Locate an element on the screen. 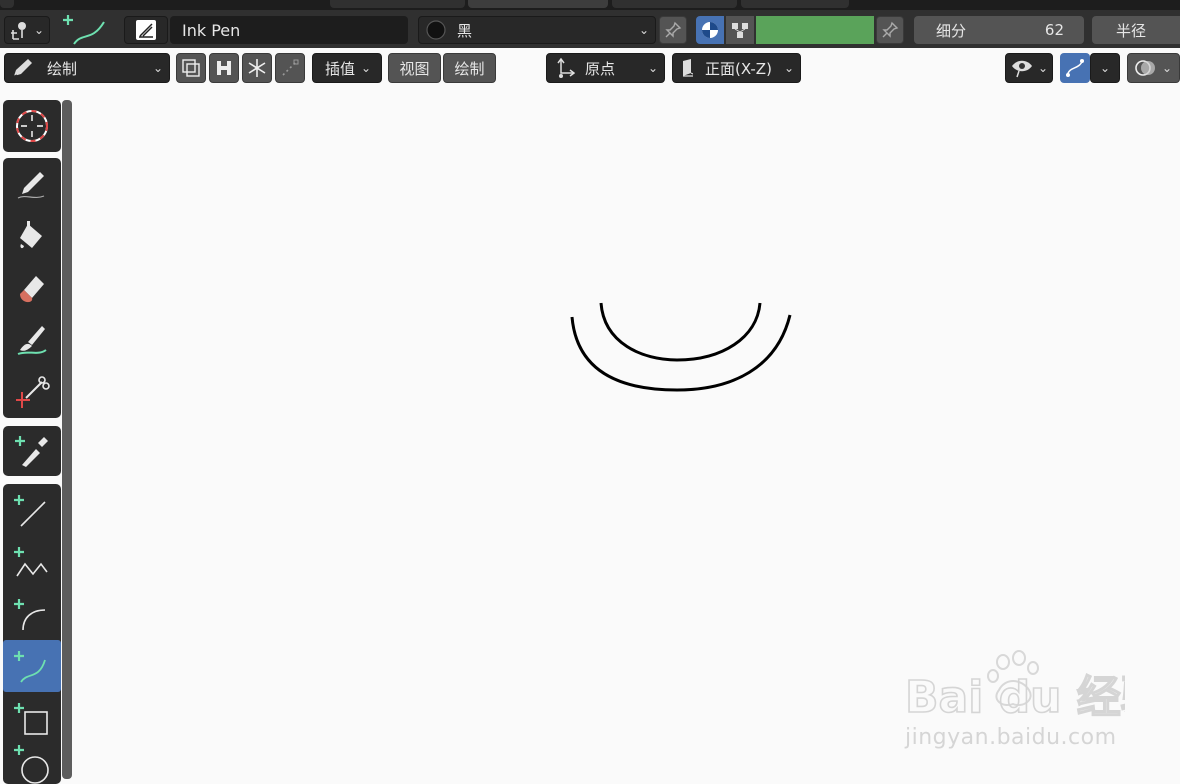 Image resolution: width=1180 pixels, height=784 pixels. tool-fill is located at coordinates (32, 236).